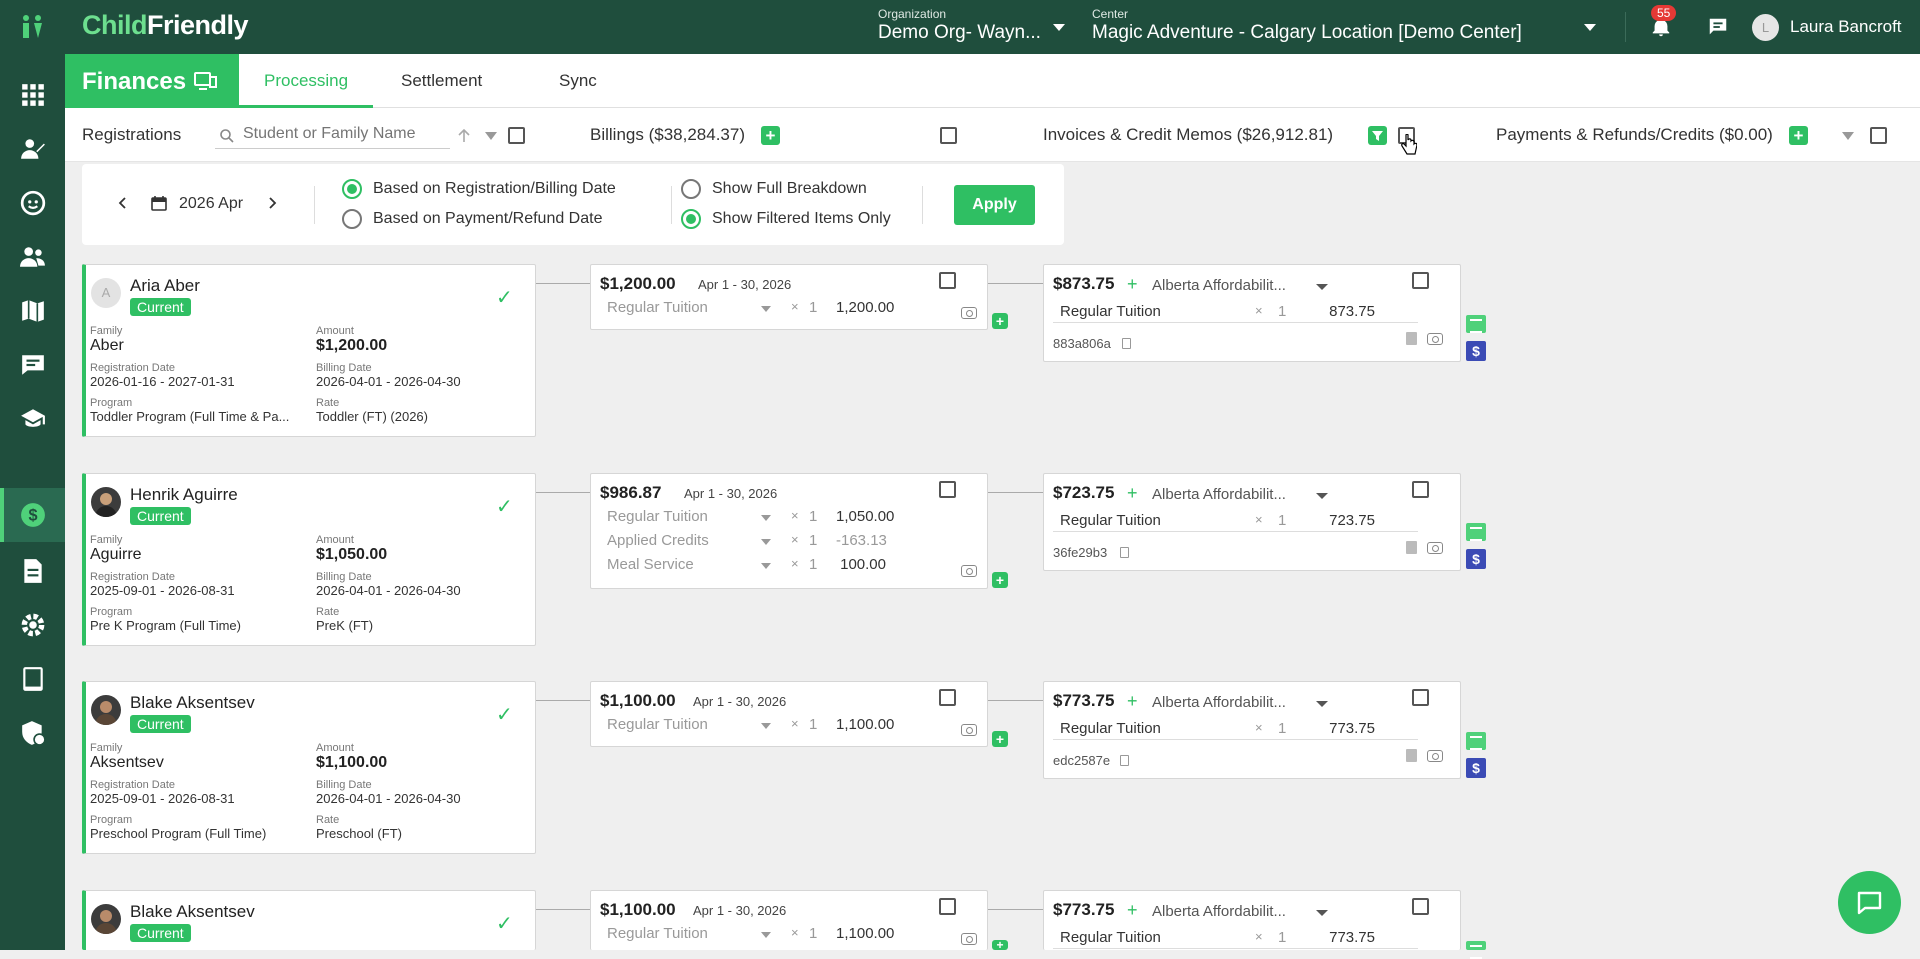  Describe the element at coordinates (33, 257) in the screenshot. I see `family-icon` at that location.